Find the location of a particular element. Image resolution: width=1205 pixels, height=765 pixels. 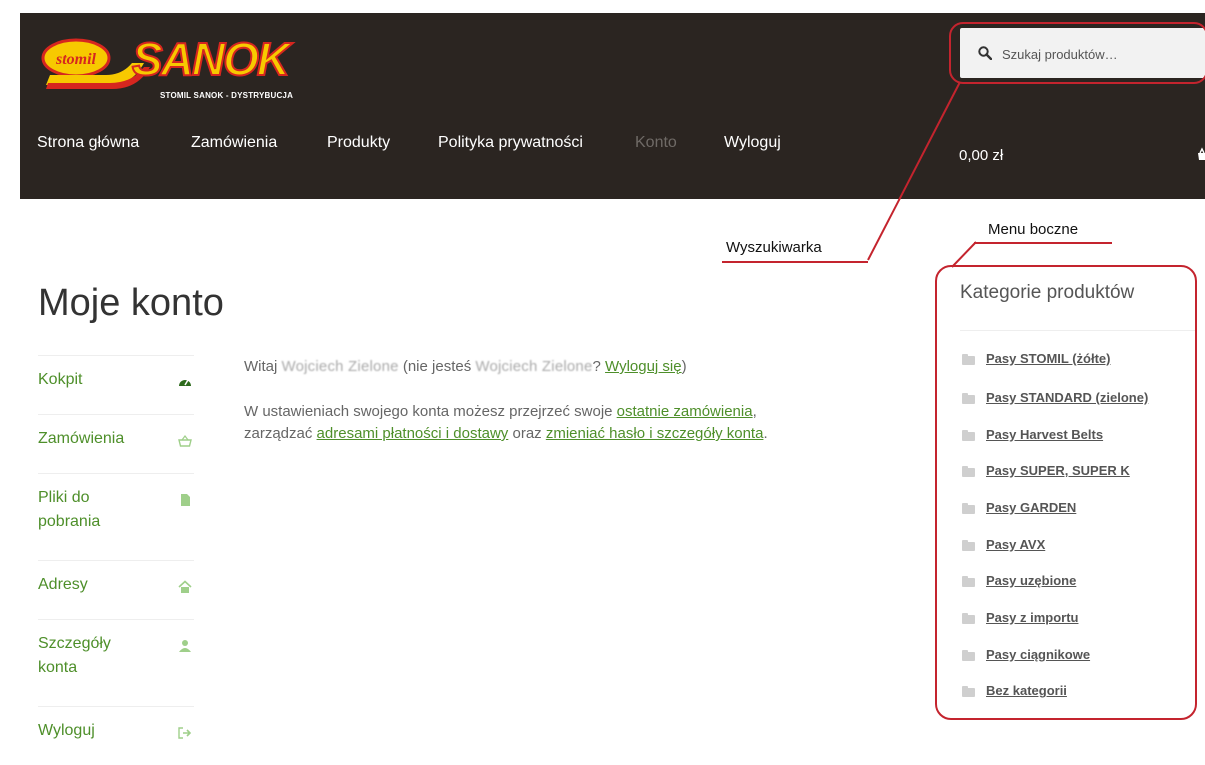

category-link: Pasy z importu is located at coordinates (1032, 617).